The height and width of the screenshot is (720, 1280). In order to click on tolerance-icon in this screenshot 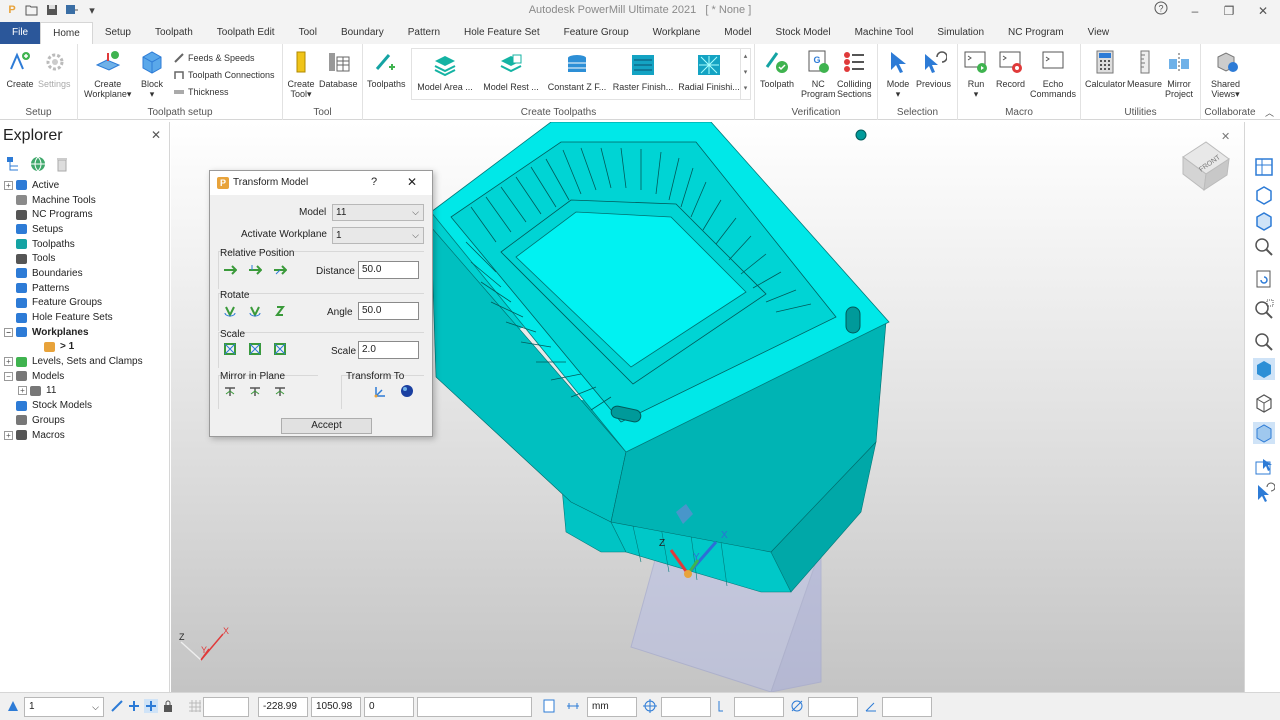, I will do `click(573, 706)`.